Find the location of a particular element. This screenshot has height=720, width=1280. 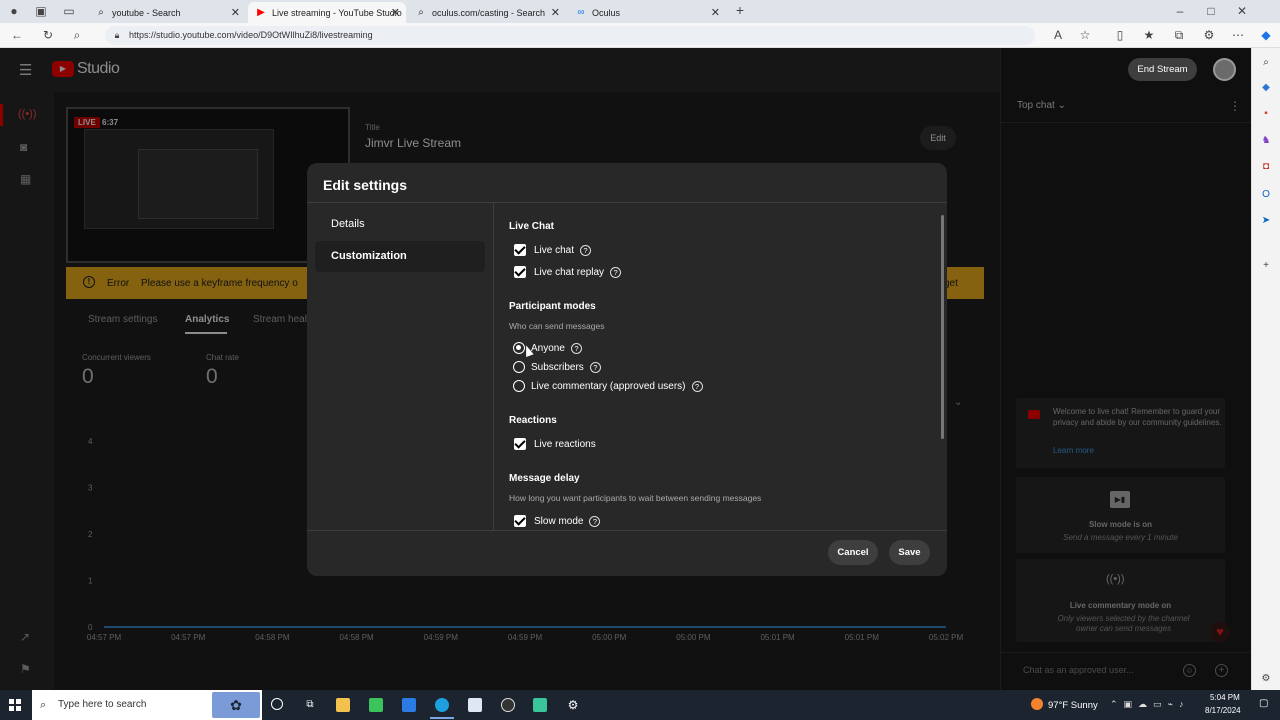

participant-commentary-option: Live commentary (approved users) ? is located at coordinates (608, 386).